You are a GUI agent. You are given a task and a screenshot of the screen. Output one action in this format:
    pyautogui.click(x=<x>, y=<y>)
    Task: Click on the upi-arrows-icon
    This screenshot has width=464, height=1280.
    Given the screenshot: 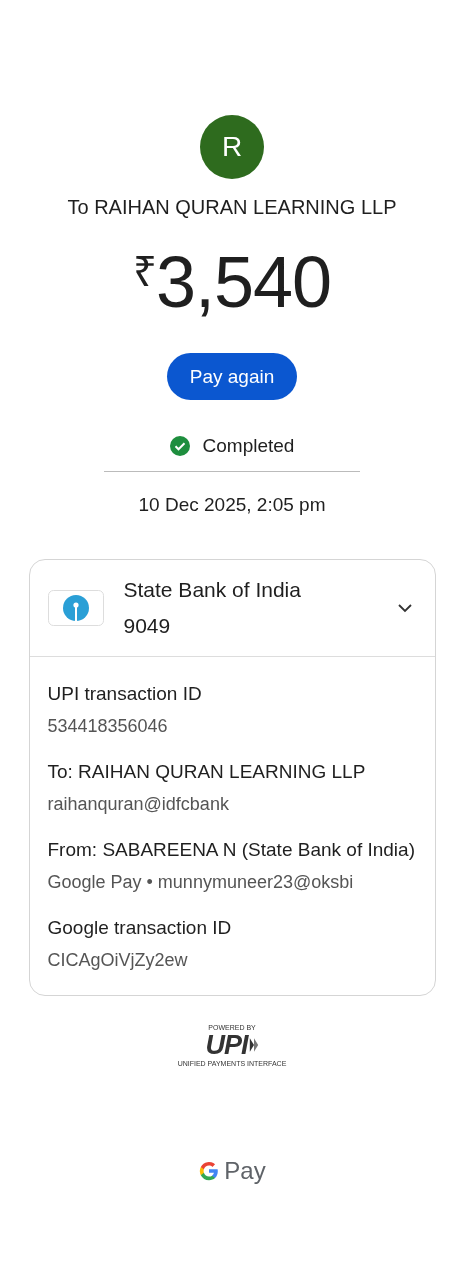 What is the action you would take?
    pyautogui.click(x=253, y=1045)
    